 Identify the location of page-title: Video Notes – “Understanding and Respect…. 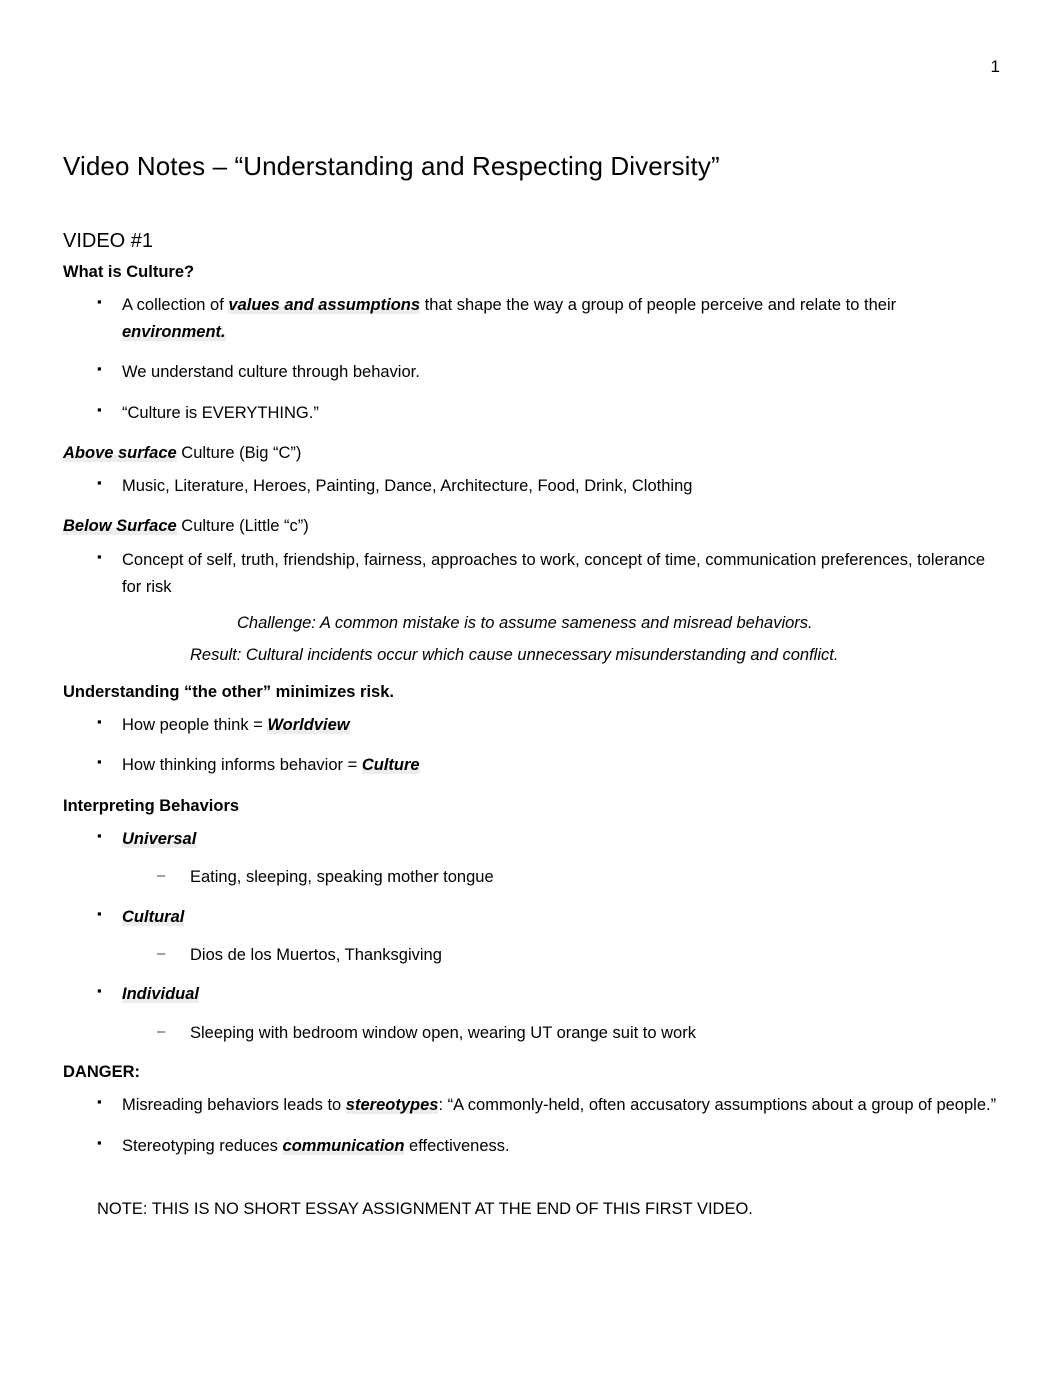
(391, 166).